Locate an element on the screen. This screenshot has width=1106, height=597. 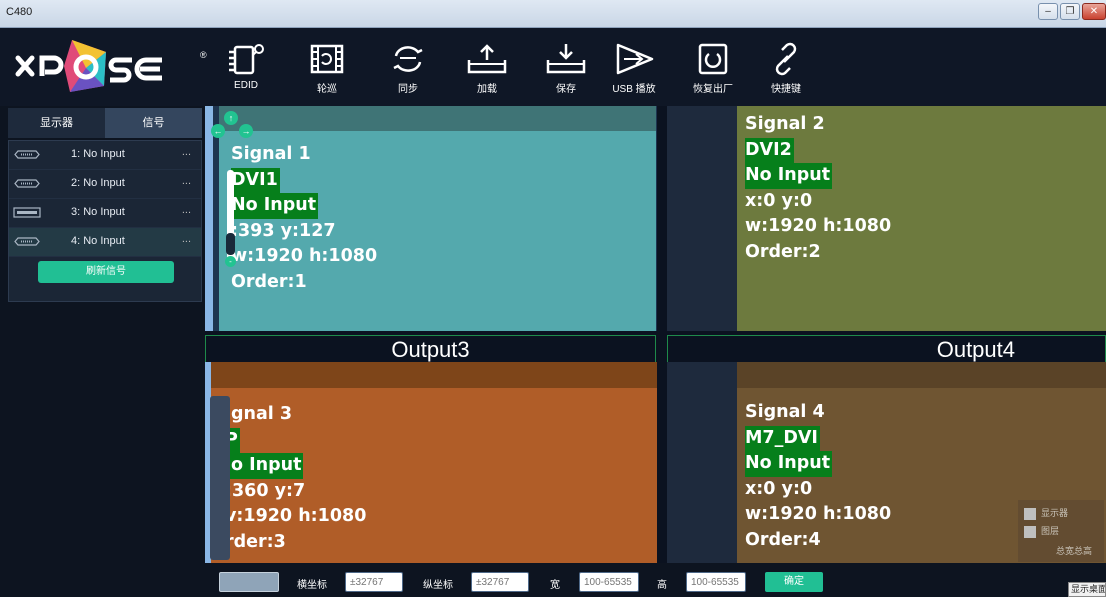
toolbar-load-label: 加载 is located at coordinates (487, 89).